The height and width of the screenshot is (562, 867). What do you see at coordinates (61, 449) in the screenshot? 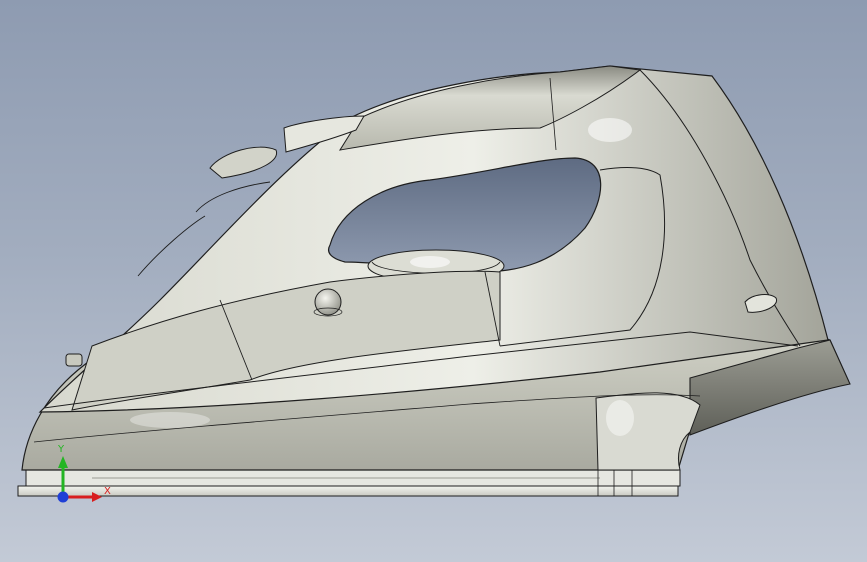
I see `y-axis-label: Y` at bounding box center [61, 449].